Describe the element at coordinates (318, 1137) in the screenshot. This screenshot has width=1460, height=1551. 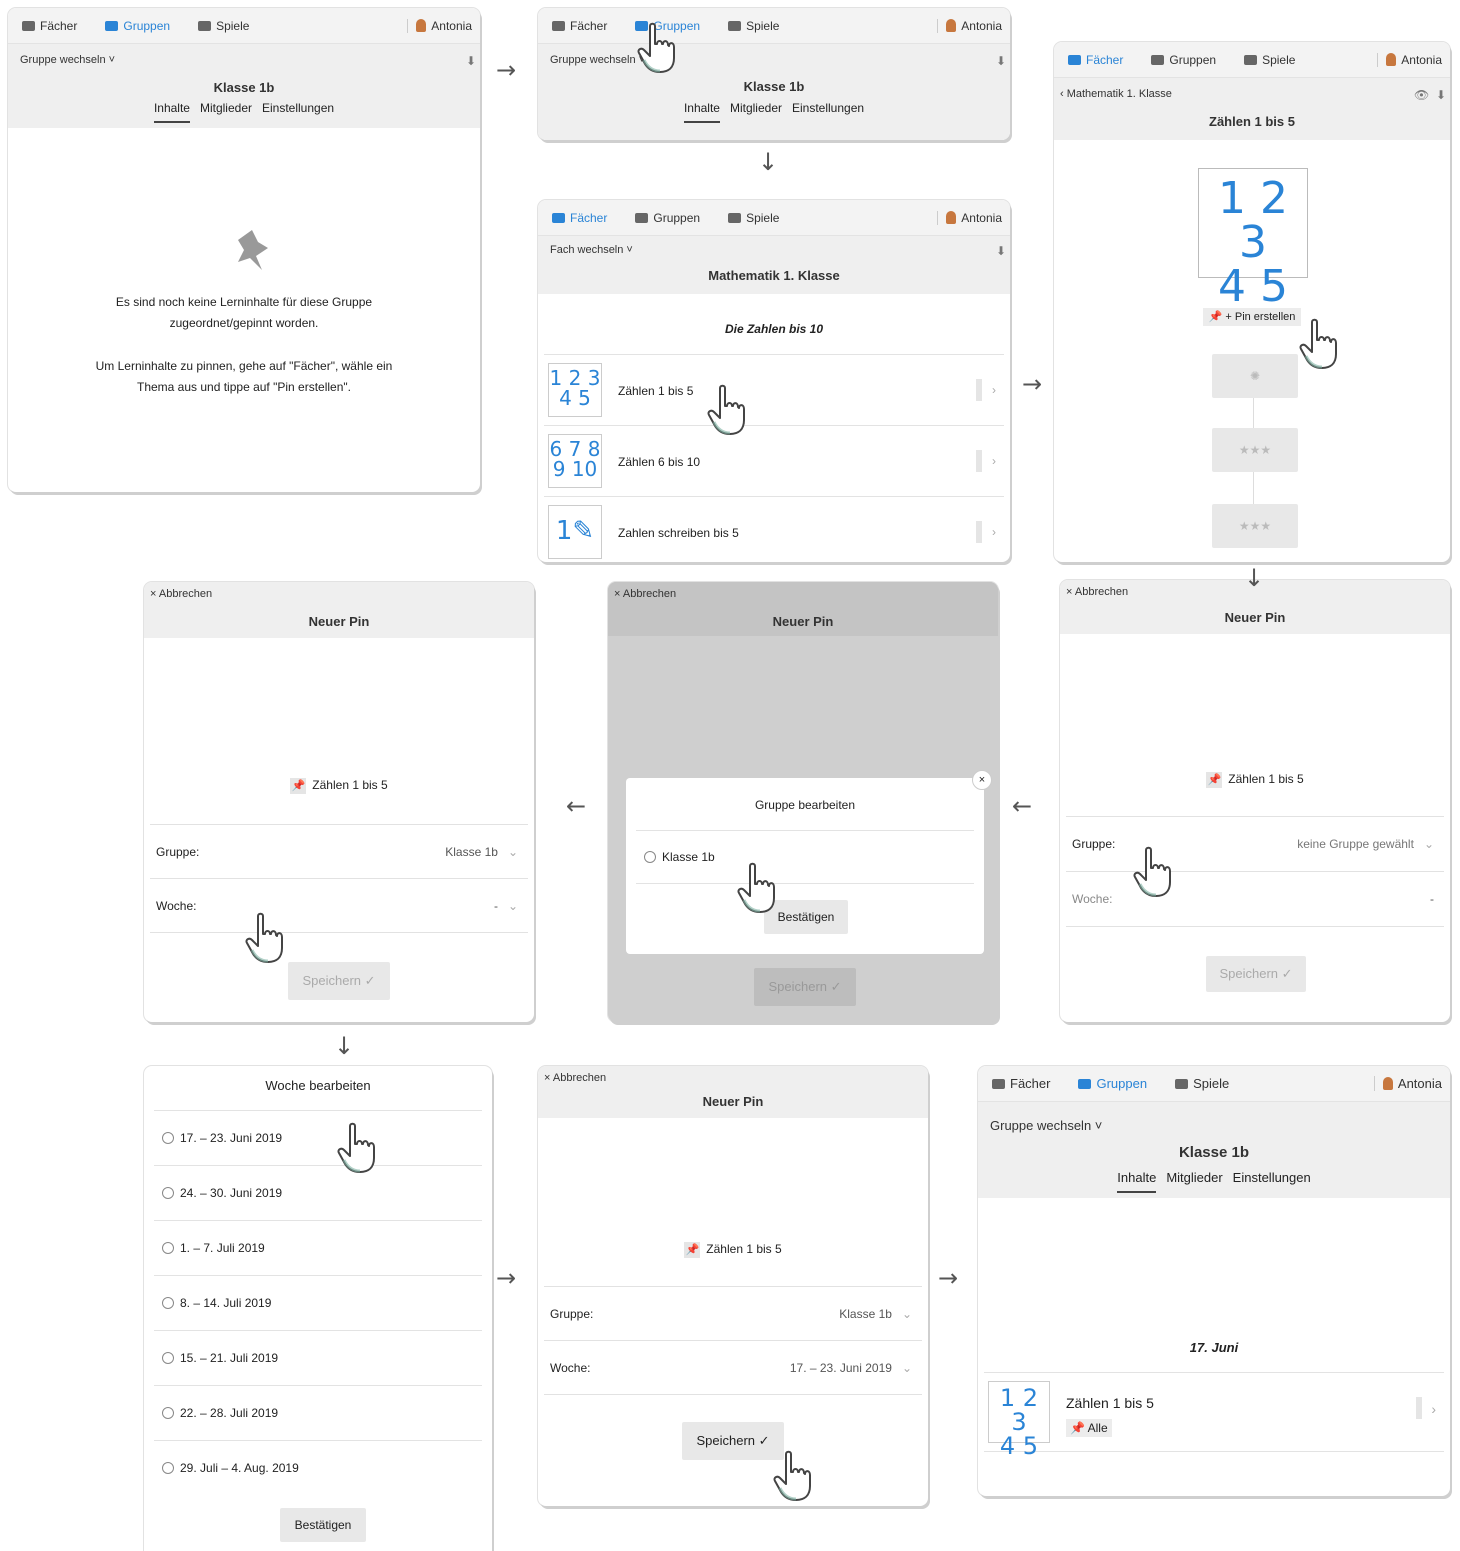
I see `week-option: 17. – 23. Juni 2019` at that location.